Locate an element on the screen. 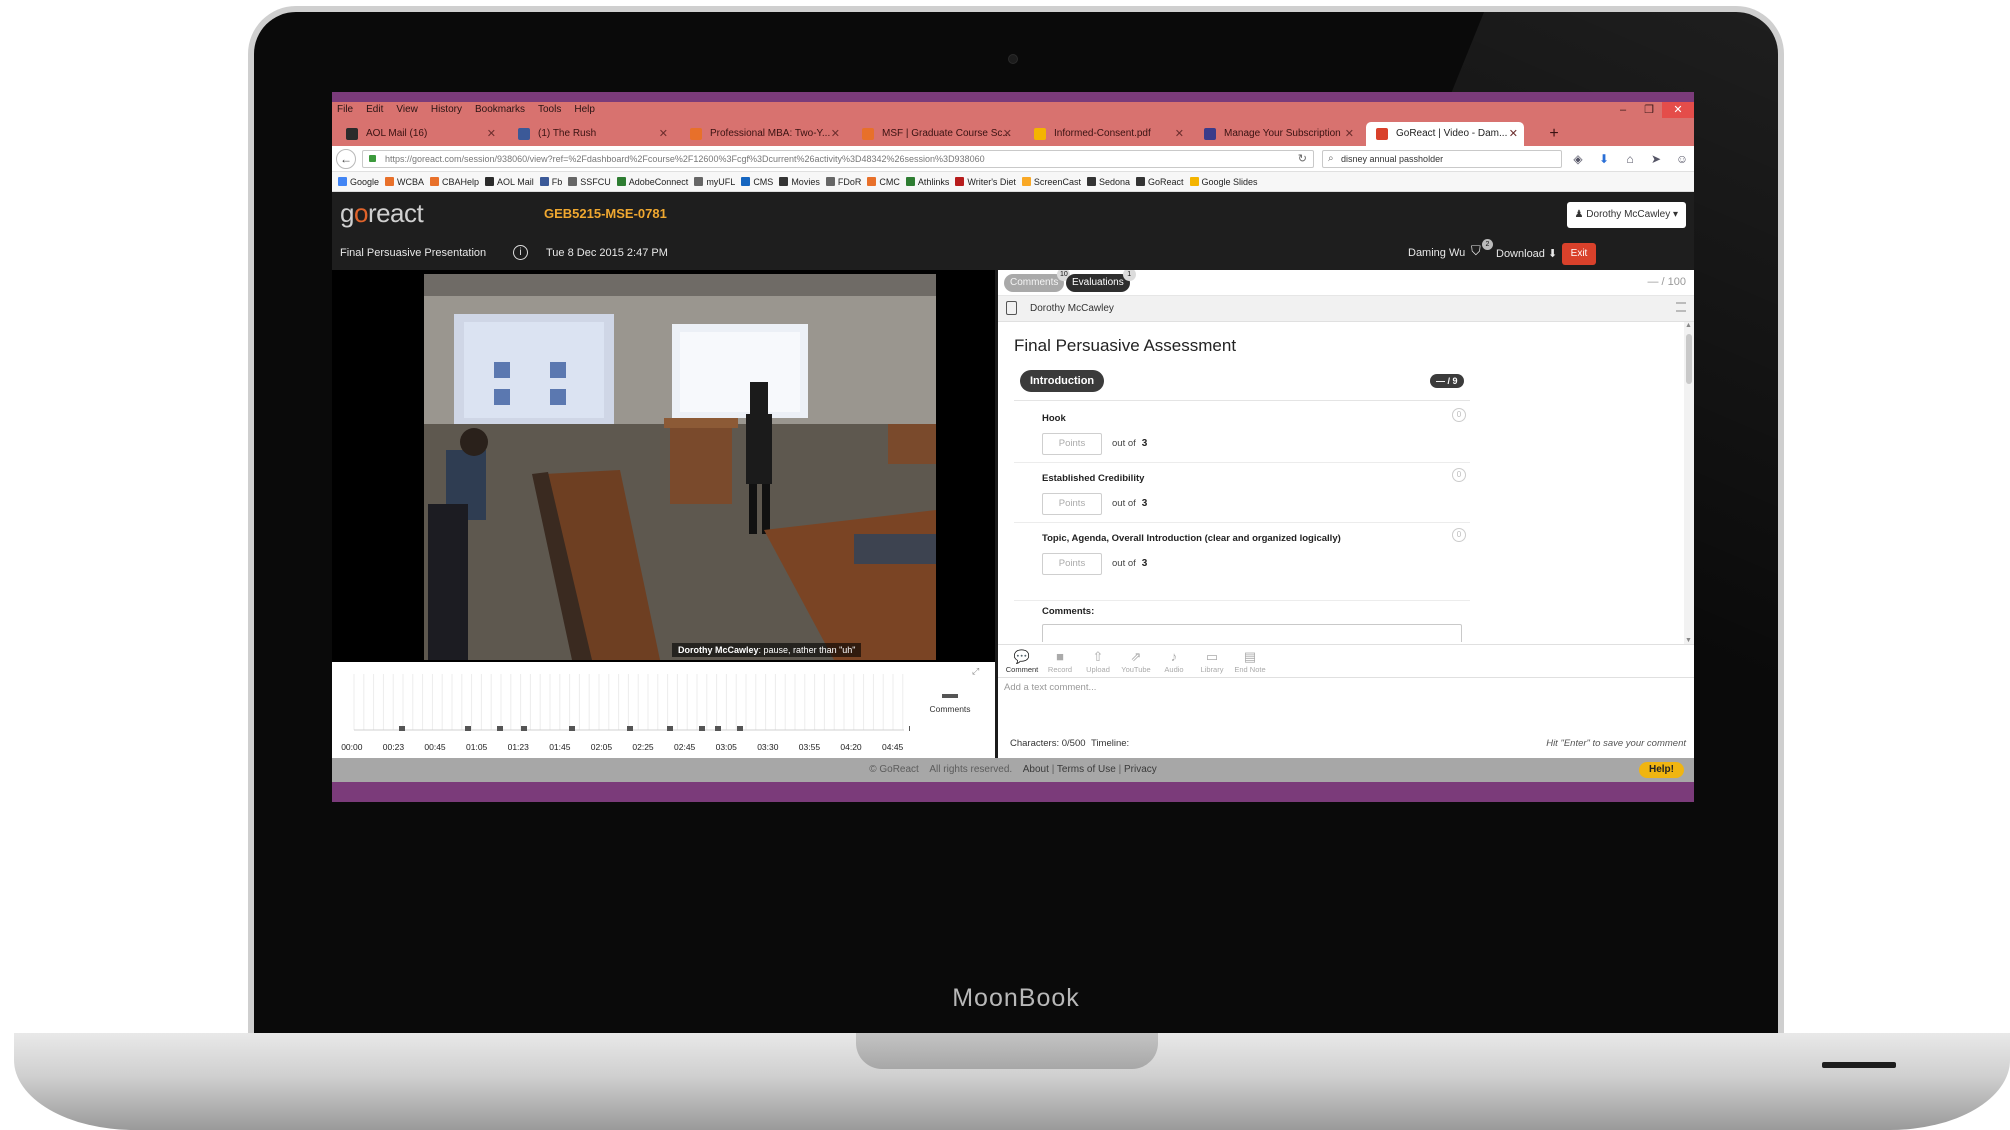 This screenshot has height=1130, width=2010. toolbar-icons: ◈ ⬇ ⌂ ➤ ☺ ≡ is located at coordinates (1632, 159).